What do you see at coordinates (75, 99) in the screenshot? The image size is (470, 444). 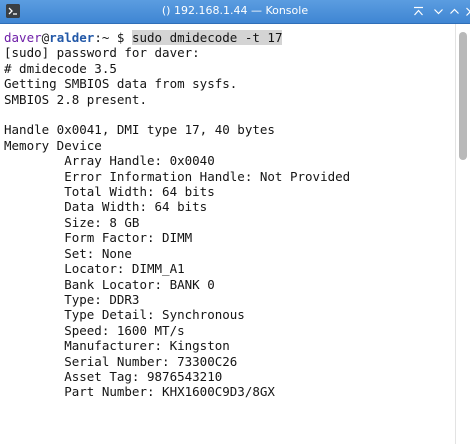 I see `output-line: SMBIOS 2.8 present.` at bounding box center [75, 99].